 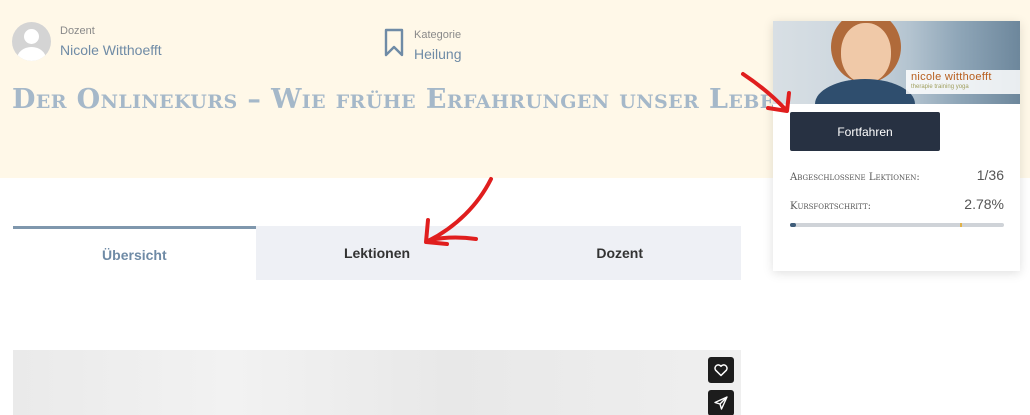 I want to click on progress-bar-fill, so click(x=793, y=225).